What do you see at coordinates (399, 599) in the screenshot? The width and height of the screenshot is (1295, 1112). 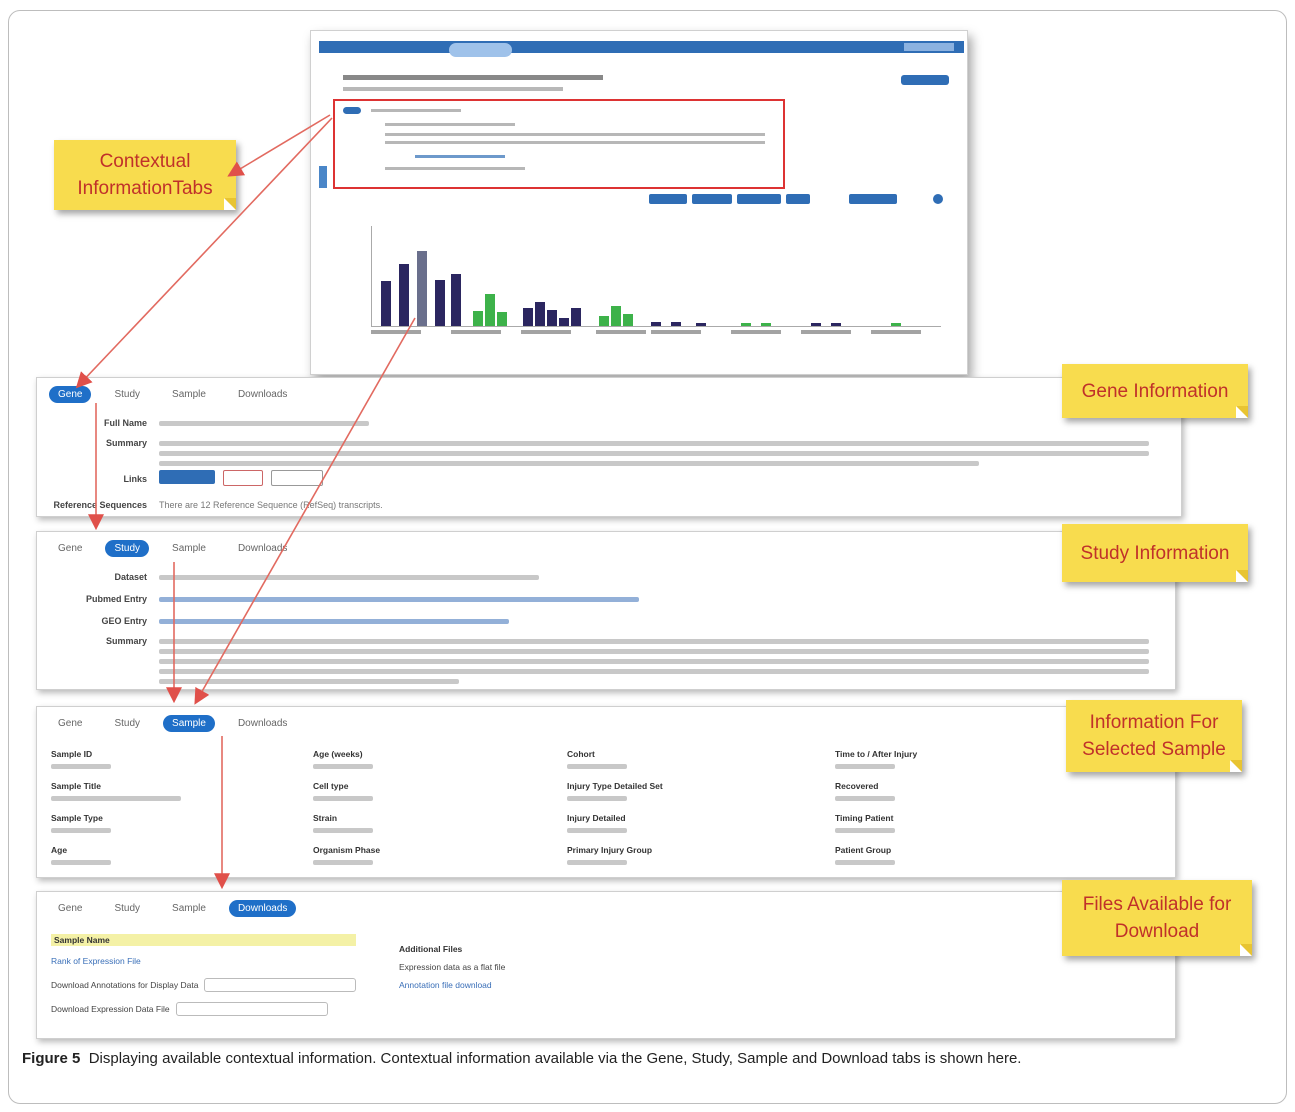 I see `pubmed-link` at bounding box center [399, 599].